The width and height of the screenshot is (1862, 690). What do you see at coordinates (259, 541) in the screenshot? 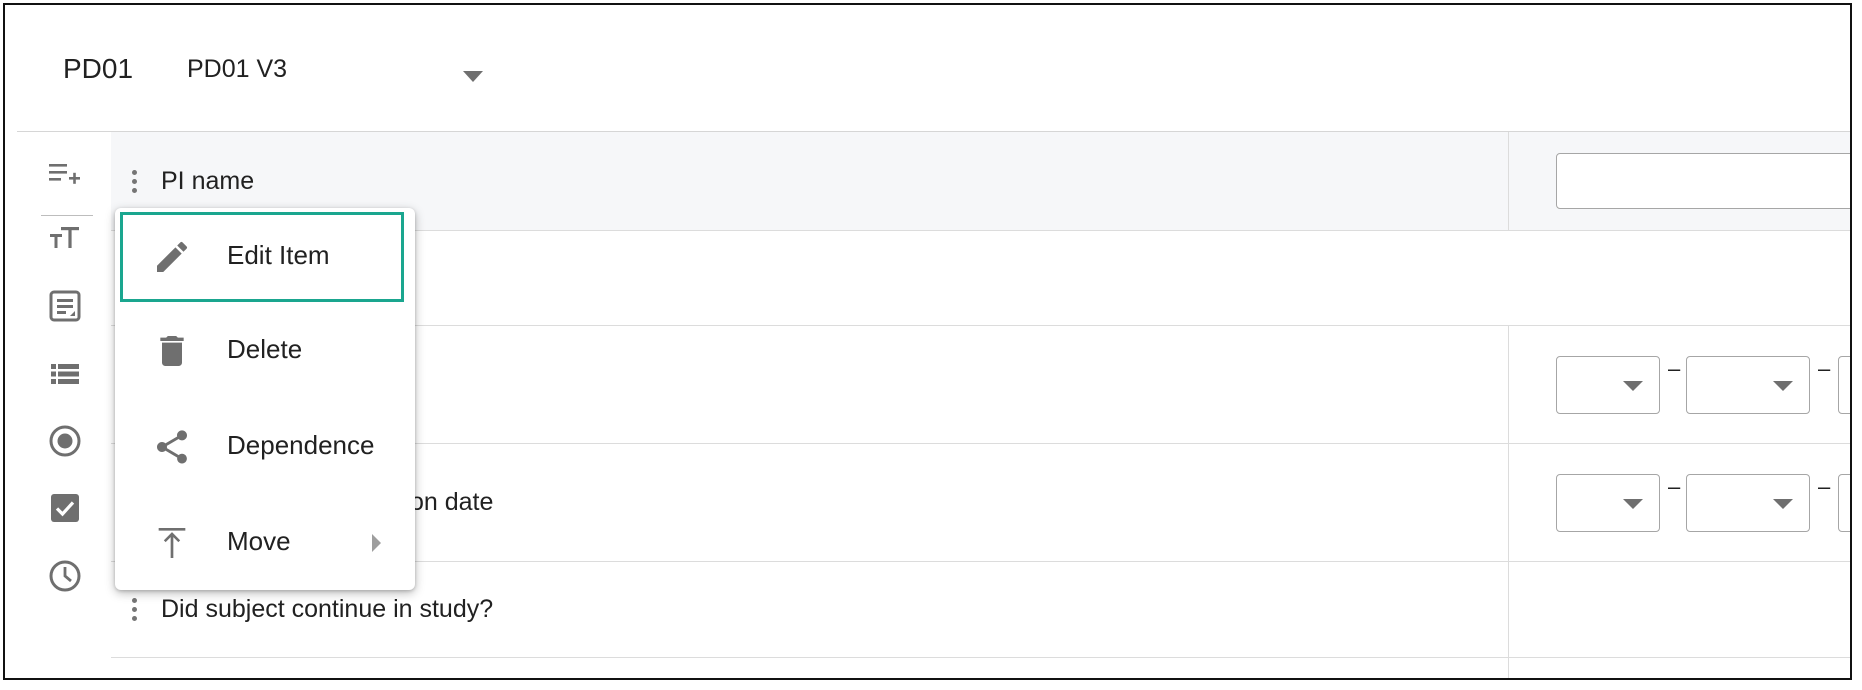
I see `menu-item-label: Move` at bounding box center [259, 541].